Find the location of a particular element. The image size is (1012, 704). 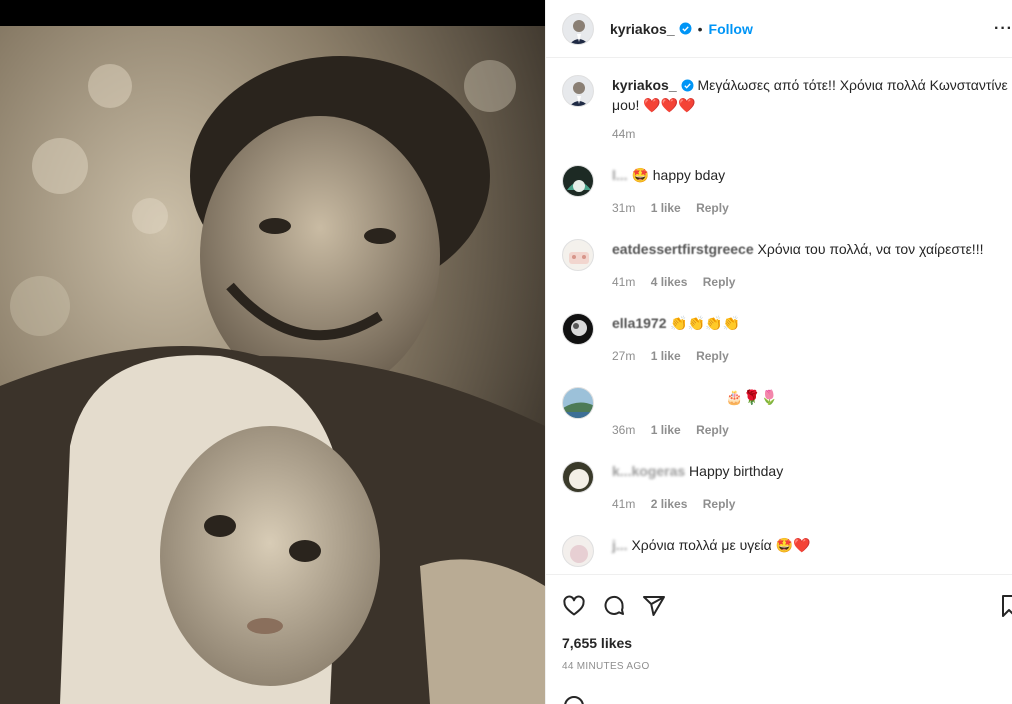

comment-time: 36m is located at coordinates (623, 430).